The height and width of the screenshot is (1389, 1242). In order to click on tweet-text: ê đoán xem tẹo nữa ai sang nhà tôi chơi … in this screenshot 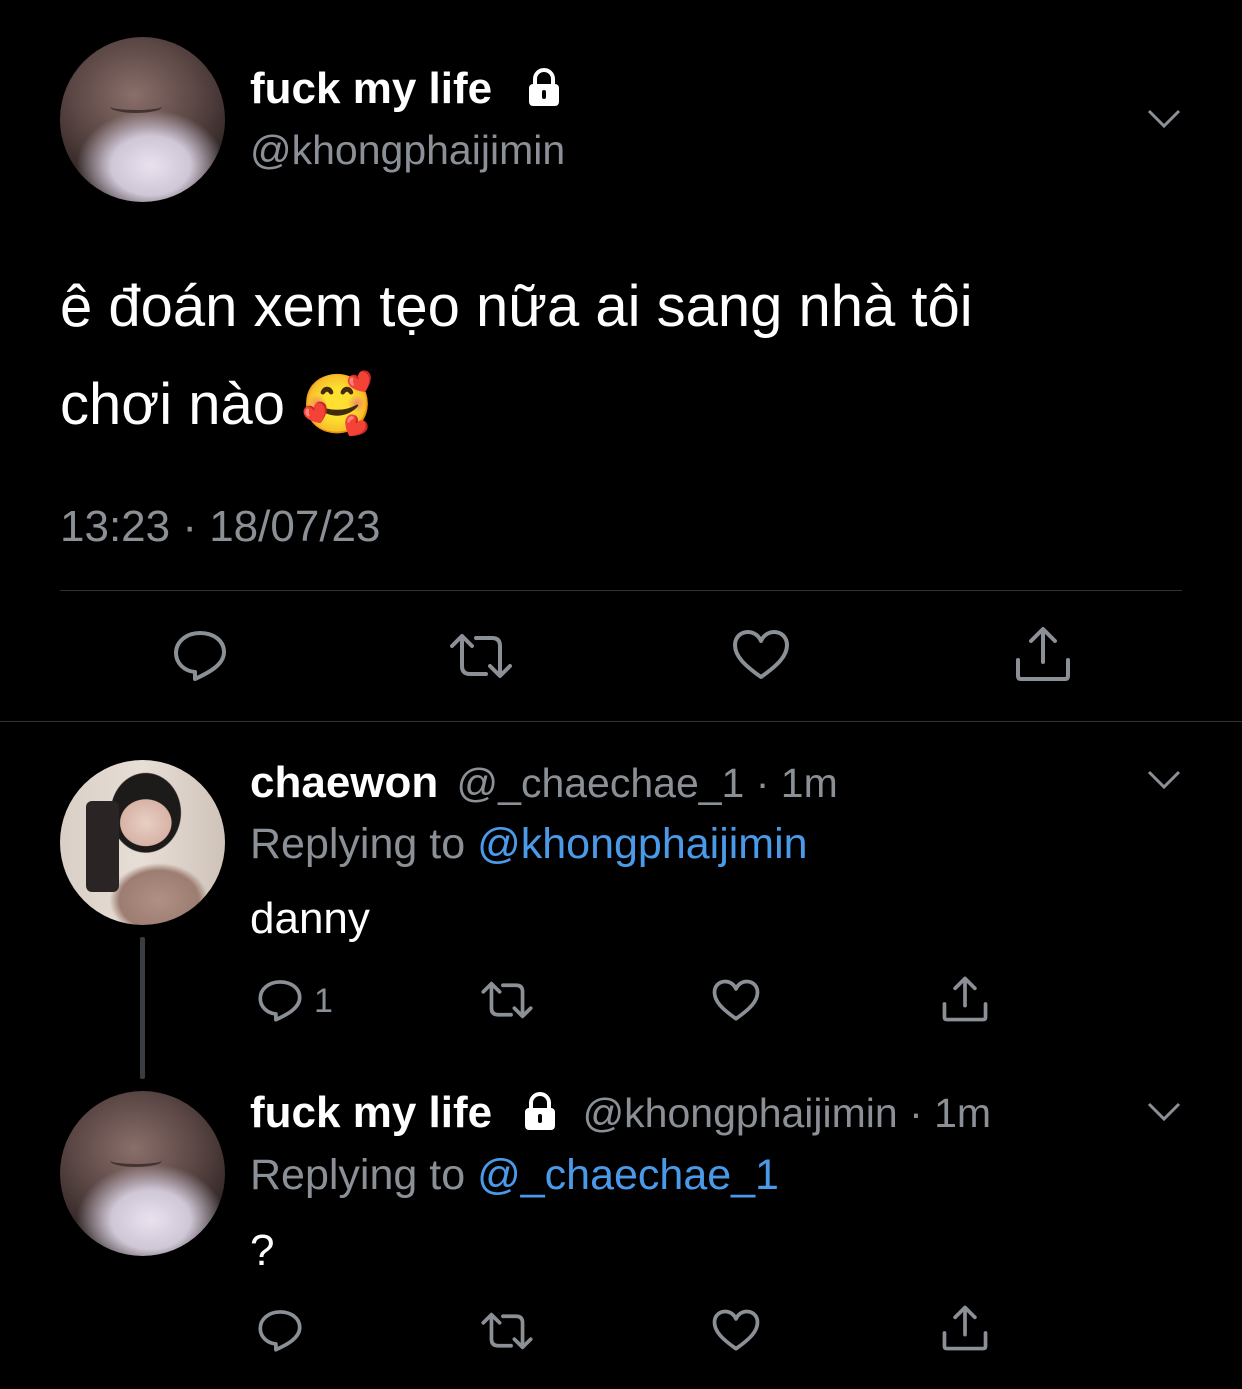, I will do `click(516, 355)`.